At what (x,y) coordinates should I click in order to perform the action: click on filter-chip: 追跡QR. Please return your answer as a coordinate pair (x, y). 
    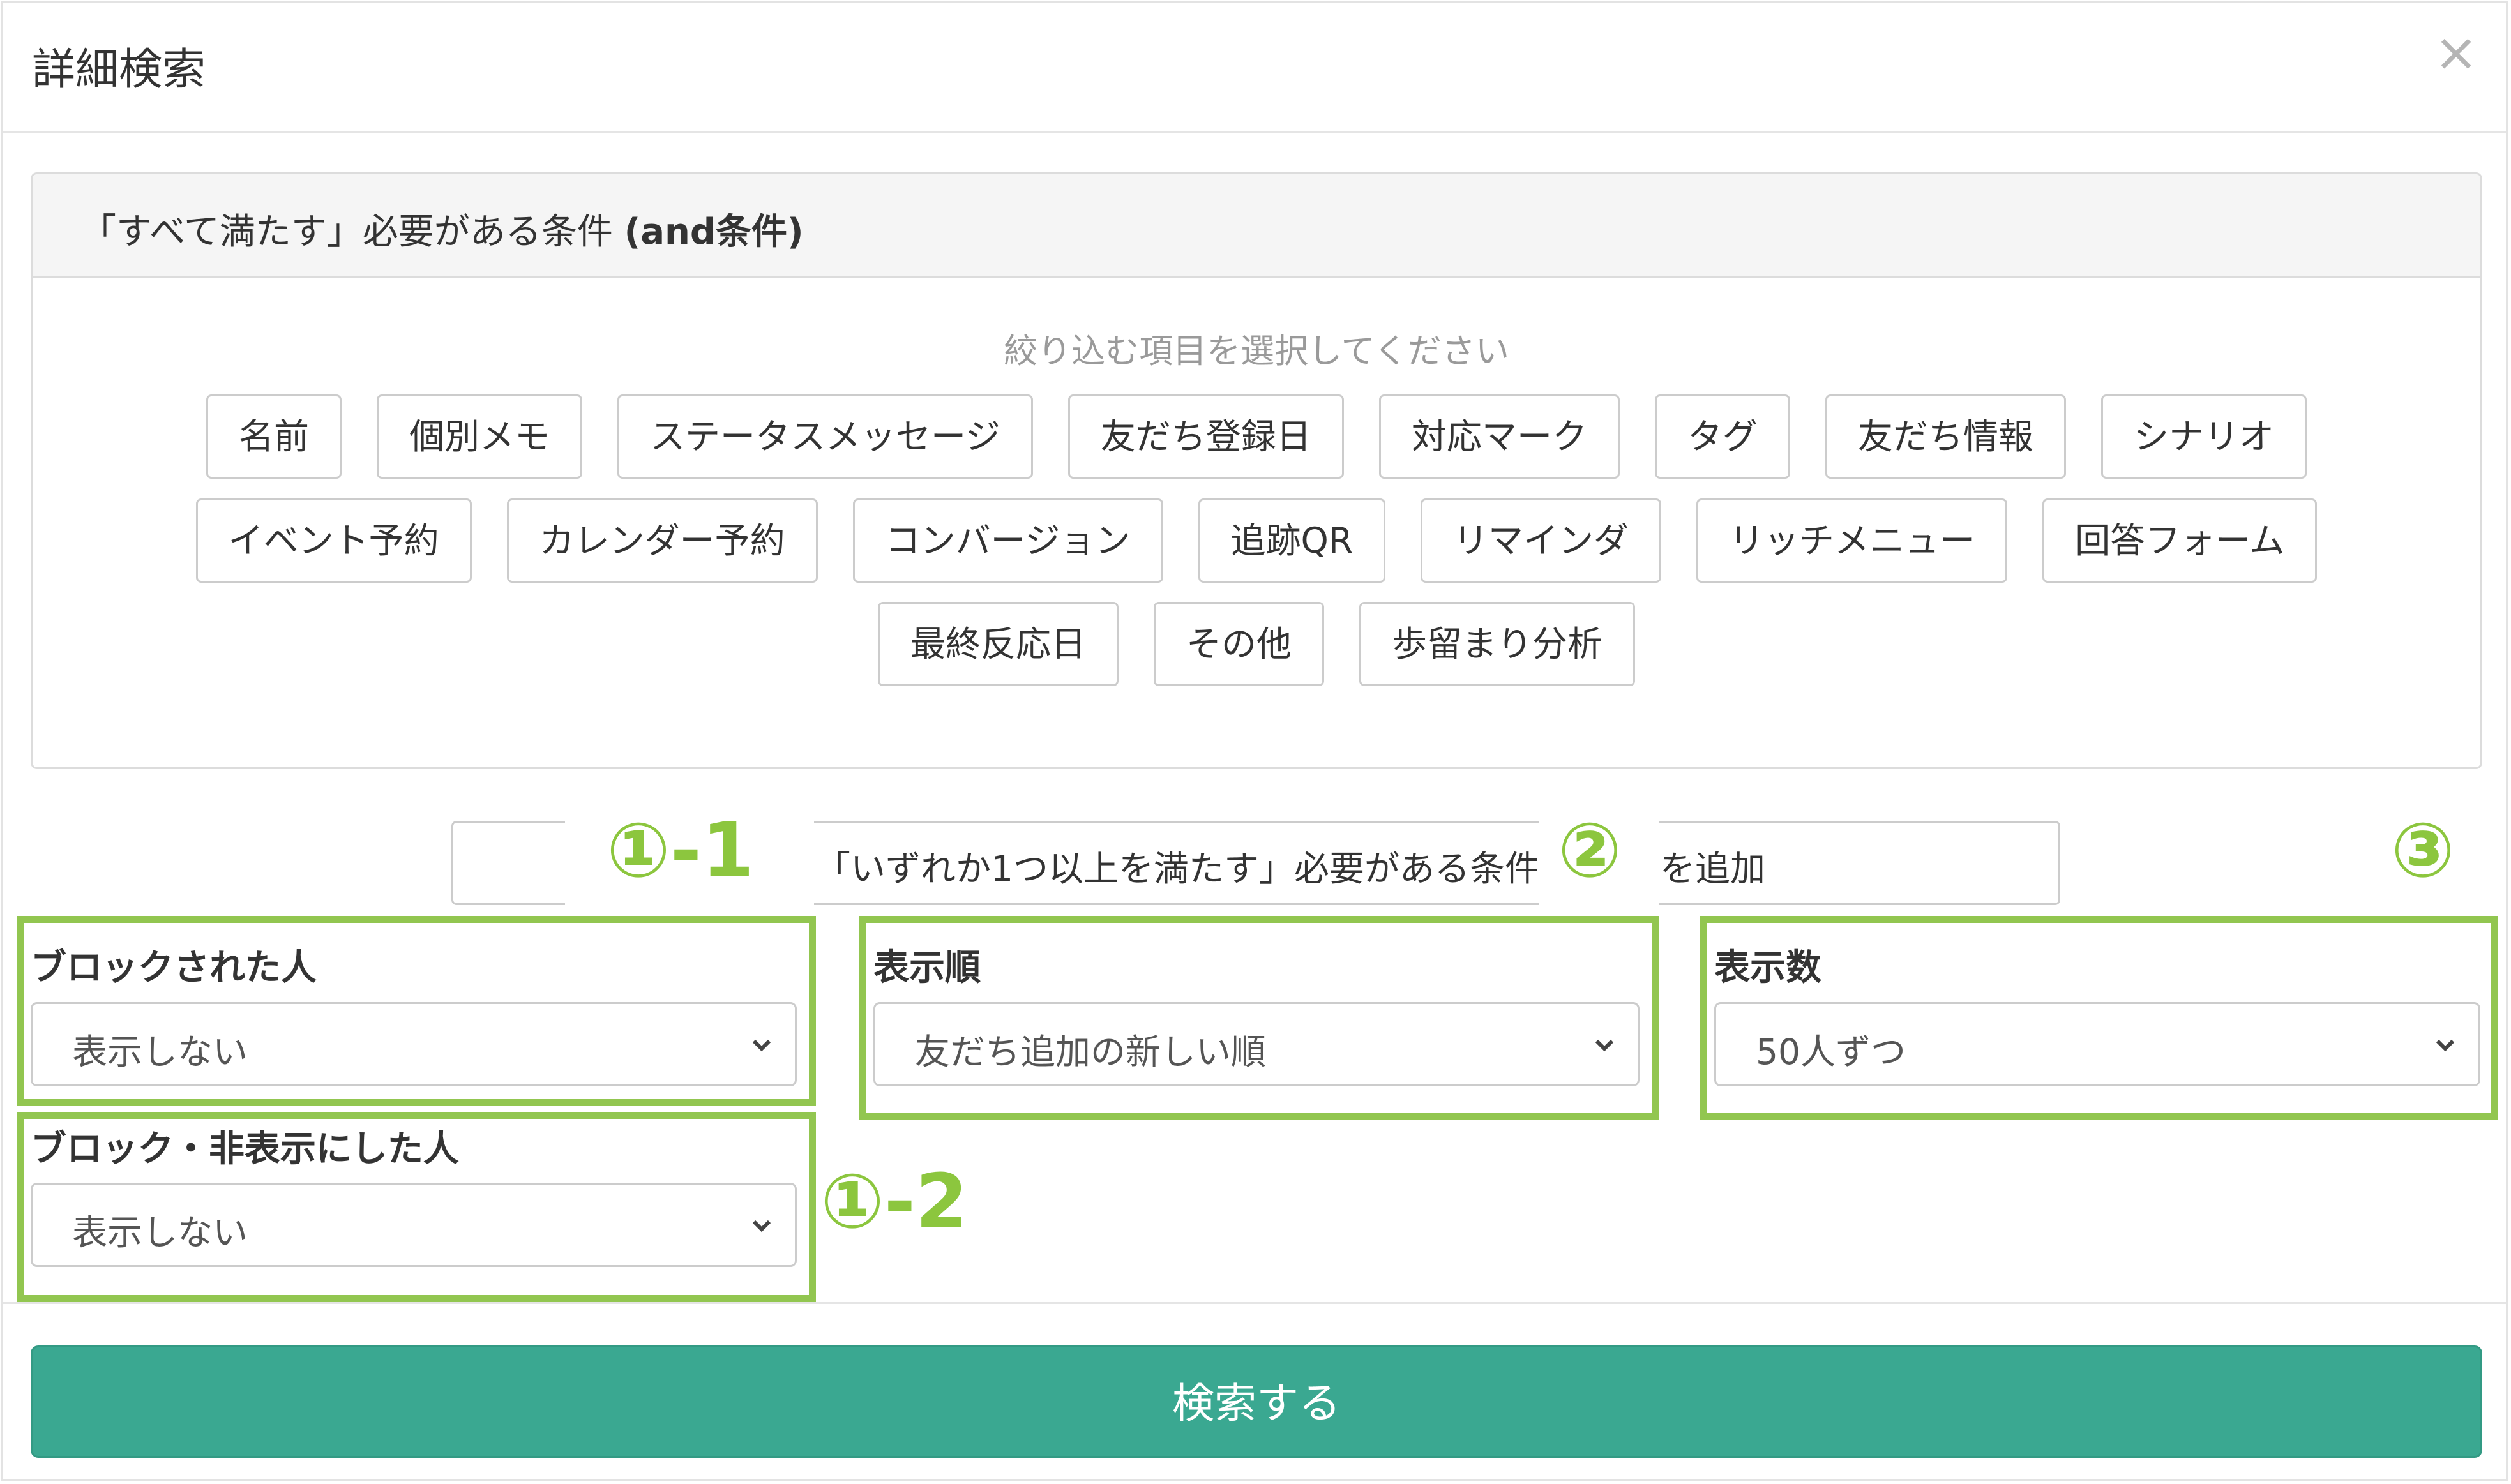
    Looking at the image, I should click on (1292, 540).